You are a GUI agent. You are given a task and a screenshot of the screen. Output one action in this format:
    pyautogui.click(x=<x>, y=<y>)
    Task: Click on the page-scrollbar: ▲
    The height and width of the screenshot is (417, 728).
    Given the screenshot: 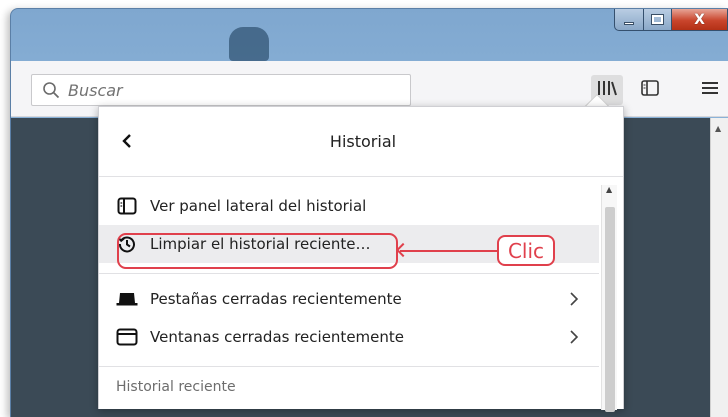 What is the action you would take?
    pyautogui.click(x=719, y=267)
    